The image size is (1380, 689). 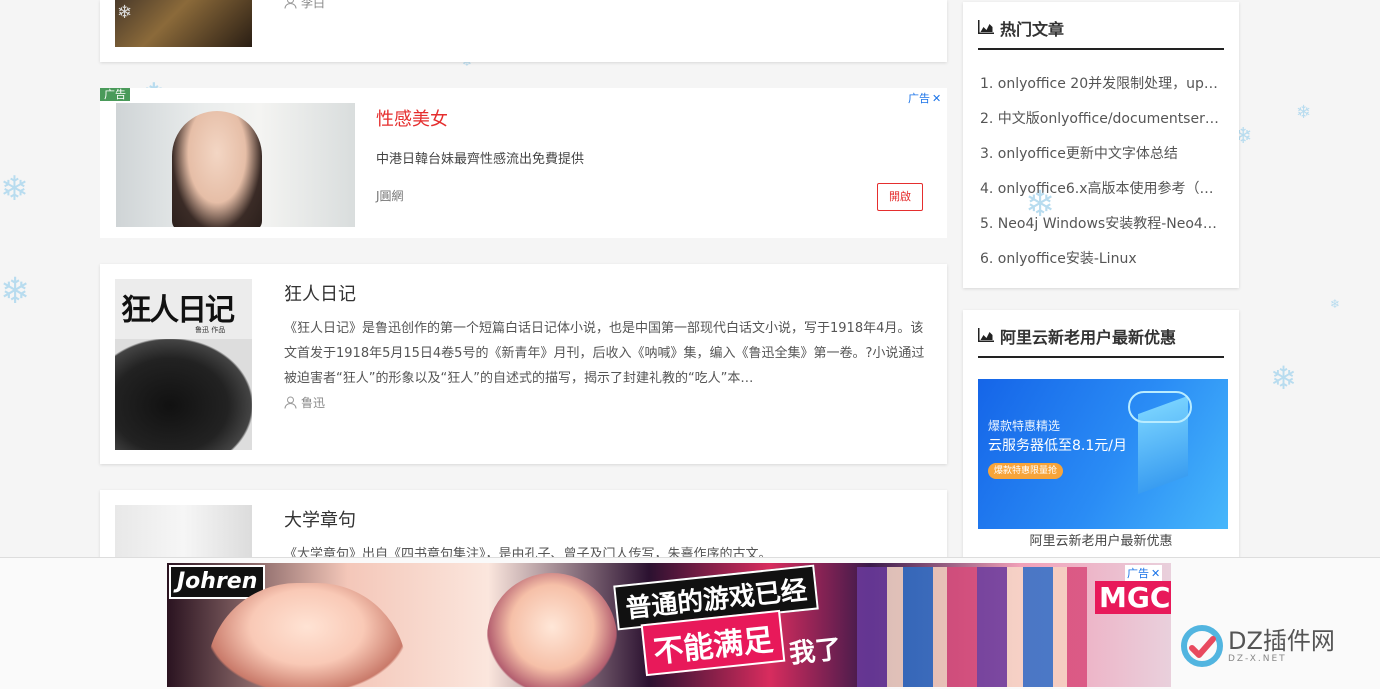 What do you see at coordinates (1133, 597) in the screenshot?
I see `game-logo: MGCM` at bounding box center [1133, 597].